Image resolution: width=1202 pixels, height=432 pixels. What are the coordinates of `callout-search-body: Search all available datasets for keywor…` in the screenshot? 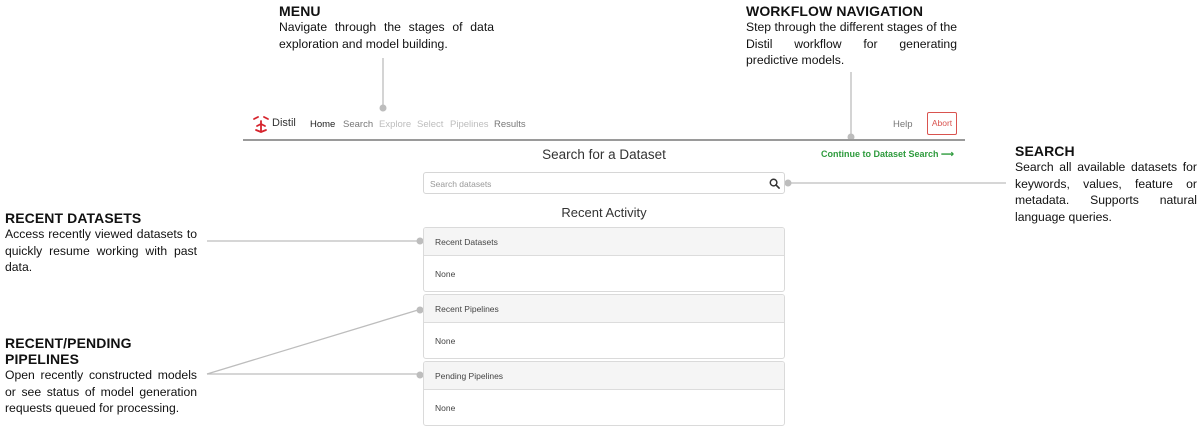 It's located at (1106, 192).